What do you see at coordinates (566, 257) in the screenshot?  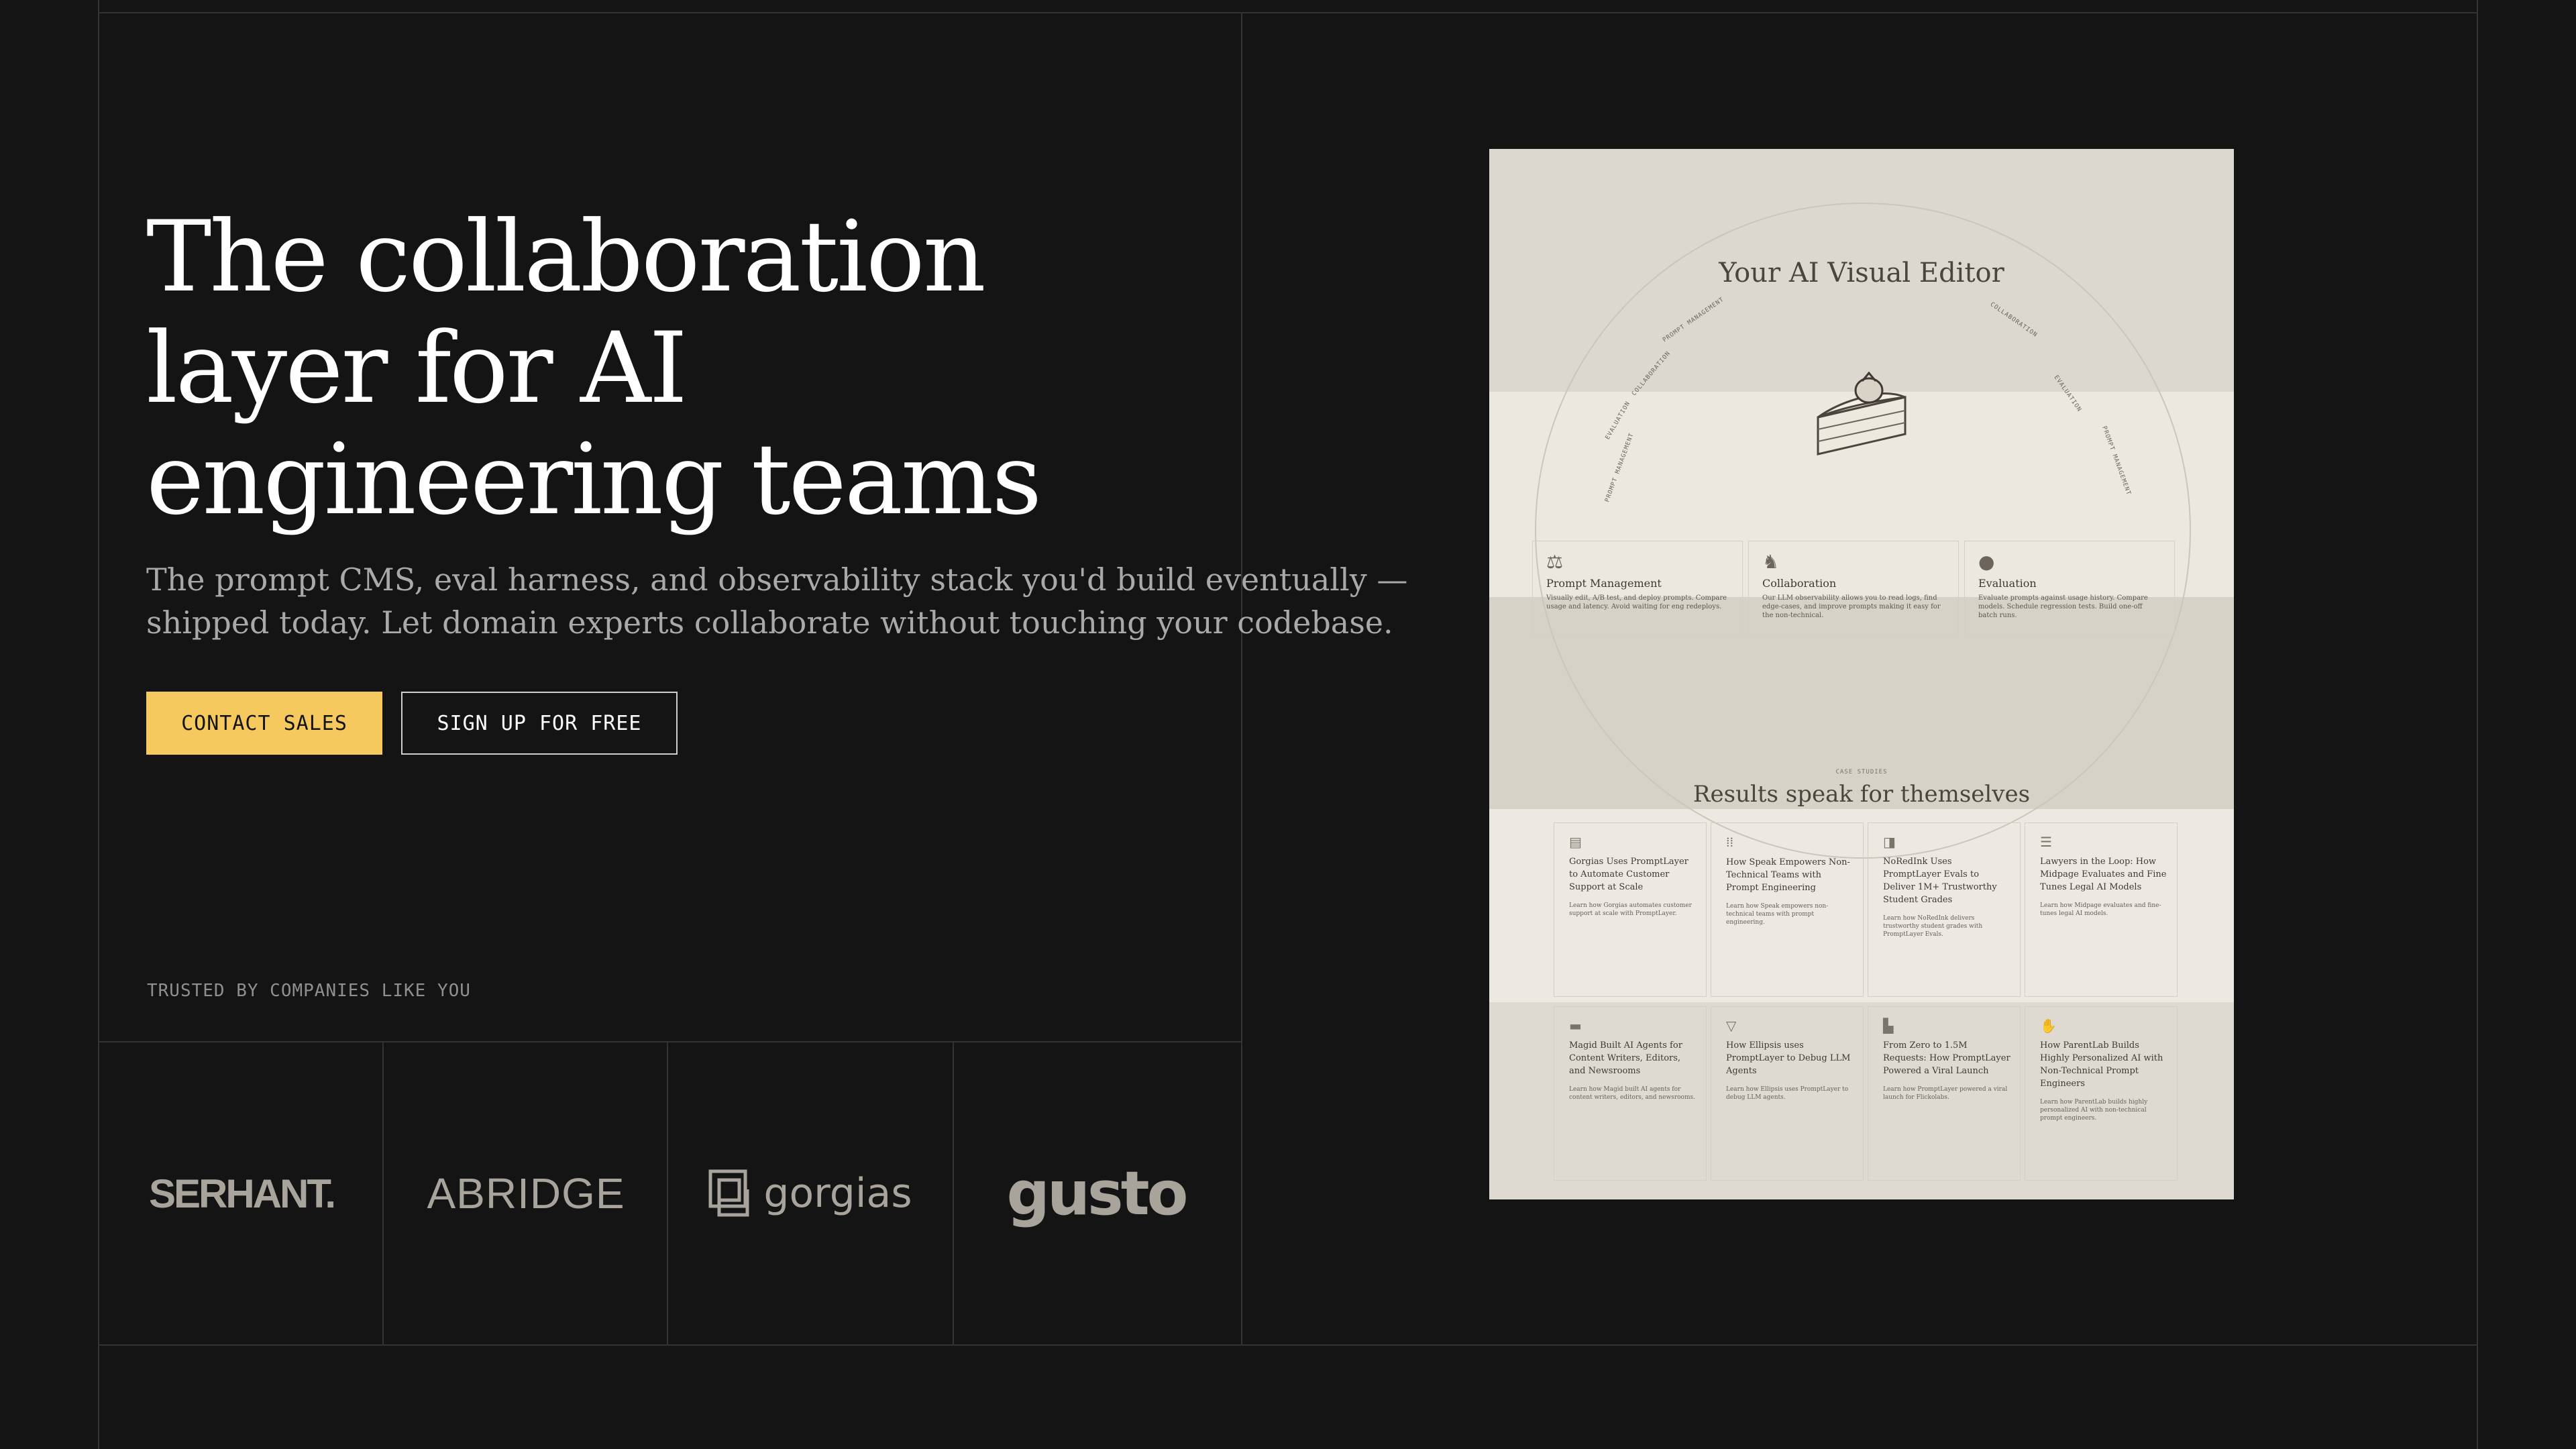 I see `hero-title-line: The collaboration` at bounding box center [566, 257].